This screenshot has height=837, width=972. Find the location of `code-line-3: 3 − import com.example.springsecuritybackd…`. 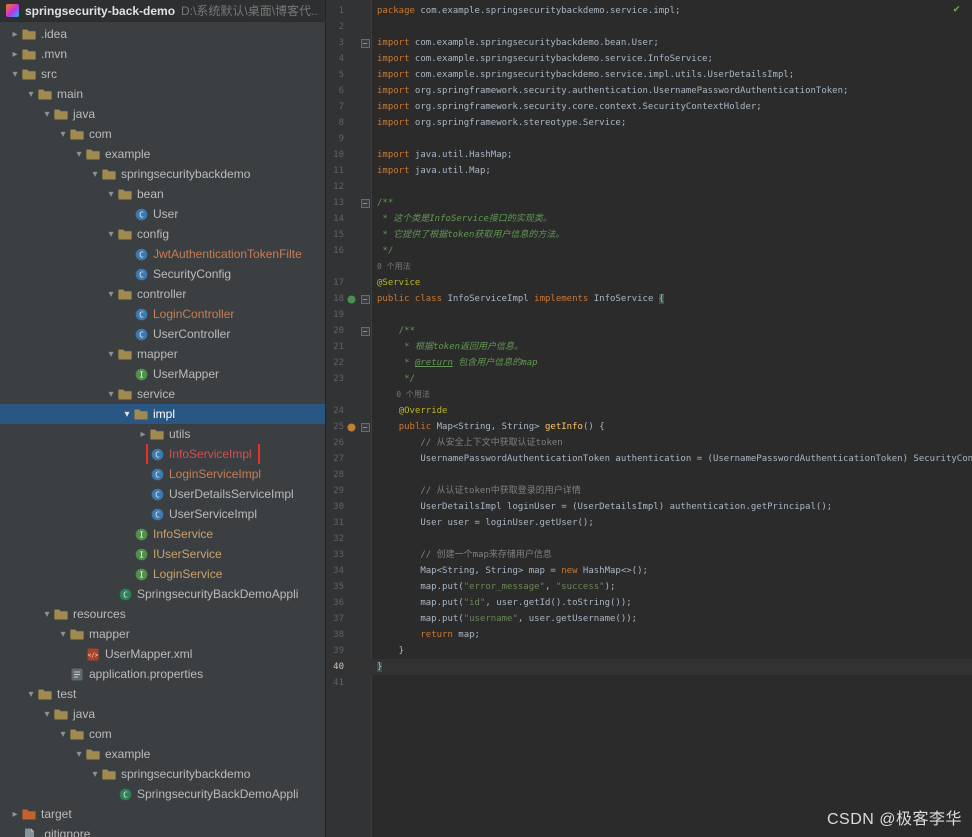

code-line-3: 3 − import com.example.springsecuritybackd… is located at coordinates (649, 43).